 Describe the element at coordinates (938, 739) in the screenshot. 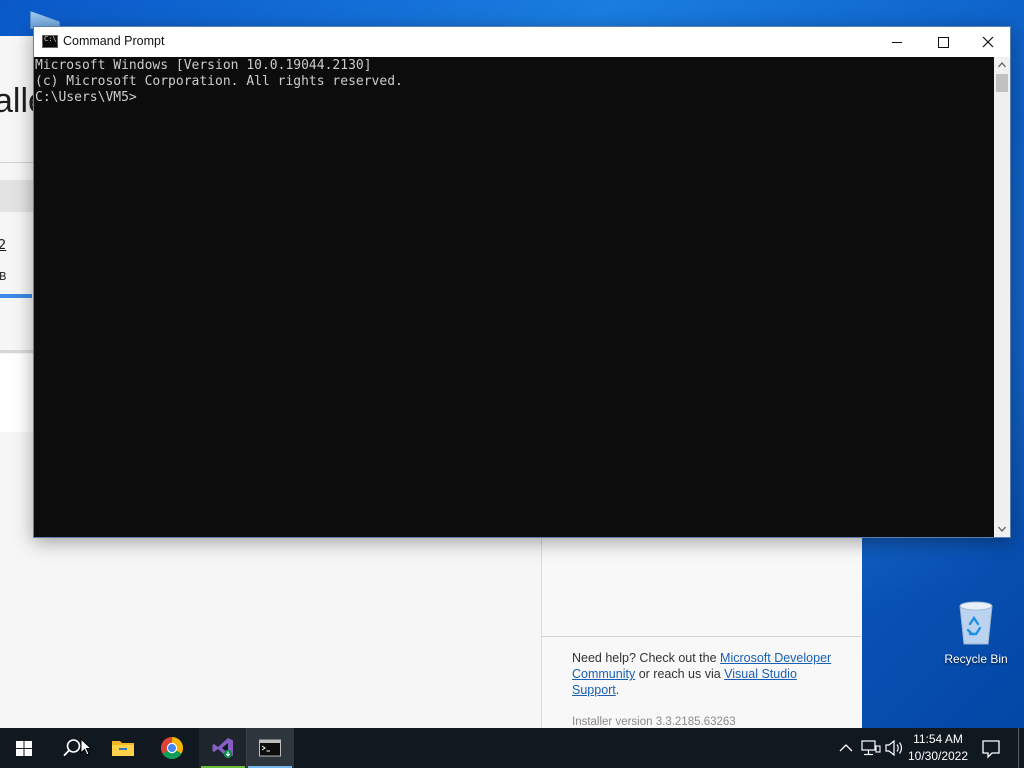

I see `clock-time: 11:54 AM` at that location.